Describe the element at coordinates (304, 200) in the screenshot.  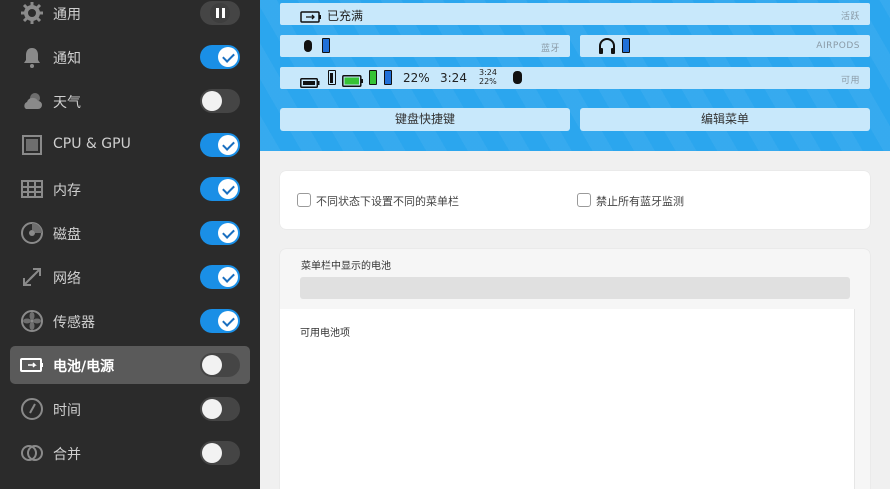
I see `different-menubar-checkbox` at that location.